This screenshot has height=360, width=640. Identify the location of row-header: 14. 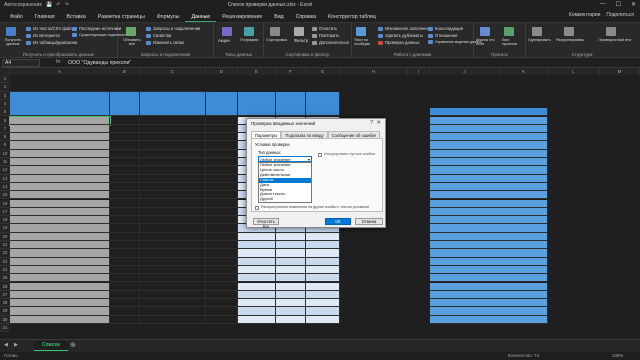
(5, 187).